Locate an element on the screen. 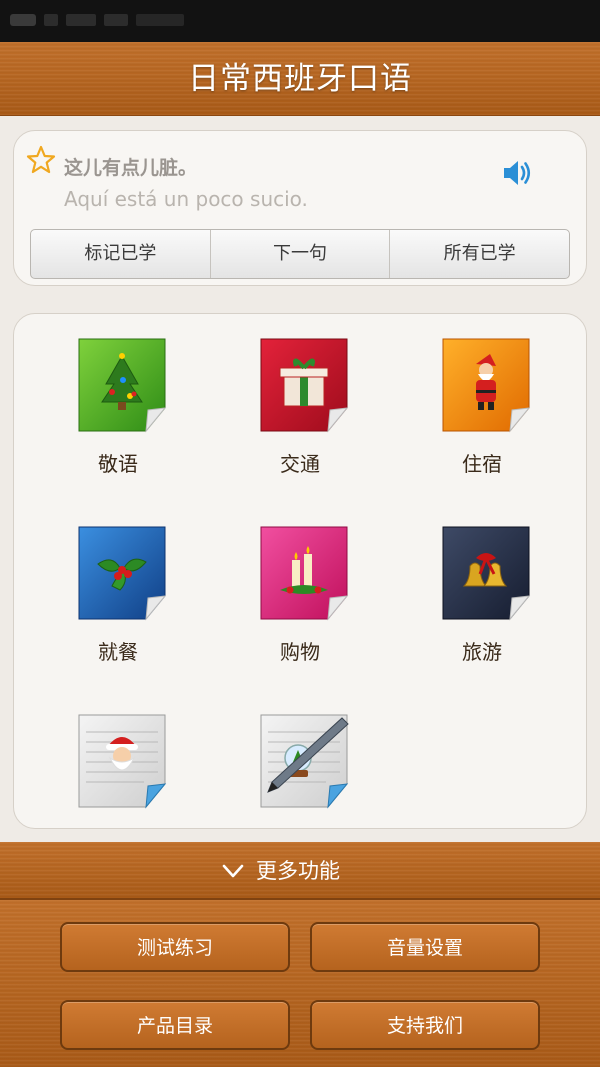 Image resolution: width=600 pixels, height=1067 pixels. category-label: 交通 is located at coordinates (300, 464).